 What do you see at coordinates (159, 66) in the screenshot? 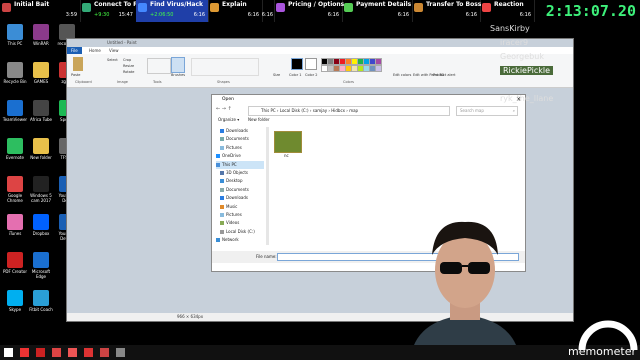
I see `tools-palette` at bounding box center [159, 66].